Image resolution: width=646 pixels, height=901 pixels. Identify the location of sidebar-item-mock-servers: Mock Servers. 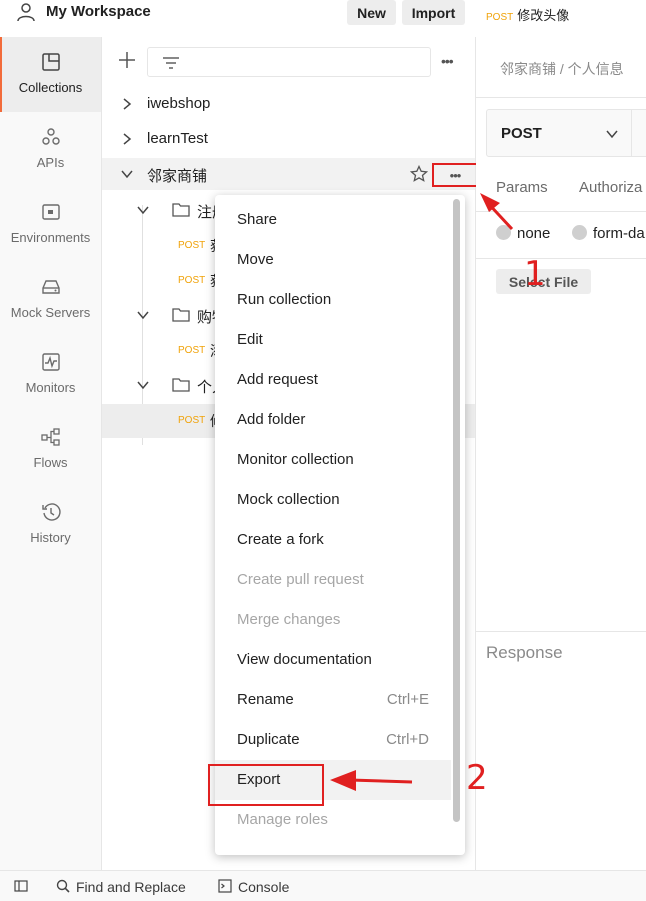
(50, 299).